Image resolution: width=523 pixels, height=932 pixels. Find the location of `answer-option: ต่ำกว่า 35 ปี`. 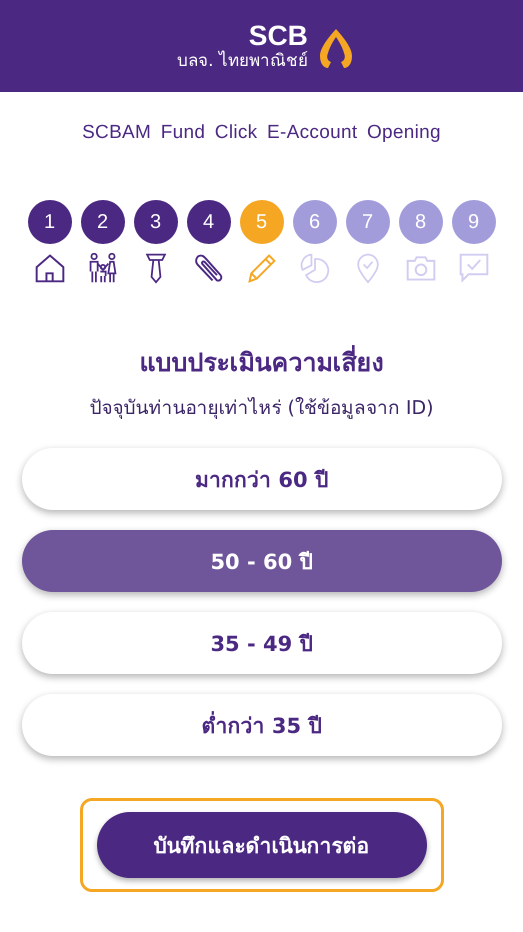

answer-option: ต่ำกว่า 35 ปี is located at coordinates (262, 725).